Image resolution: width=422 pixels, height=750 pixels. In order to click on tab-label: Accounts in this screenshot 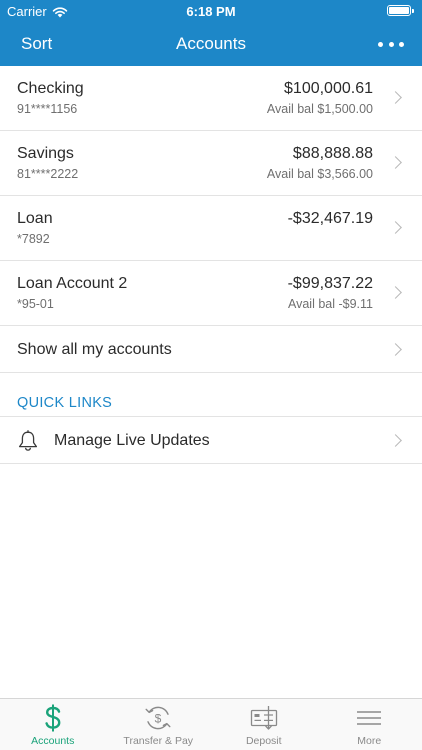, I will do `click(53, 741)`.